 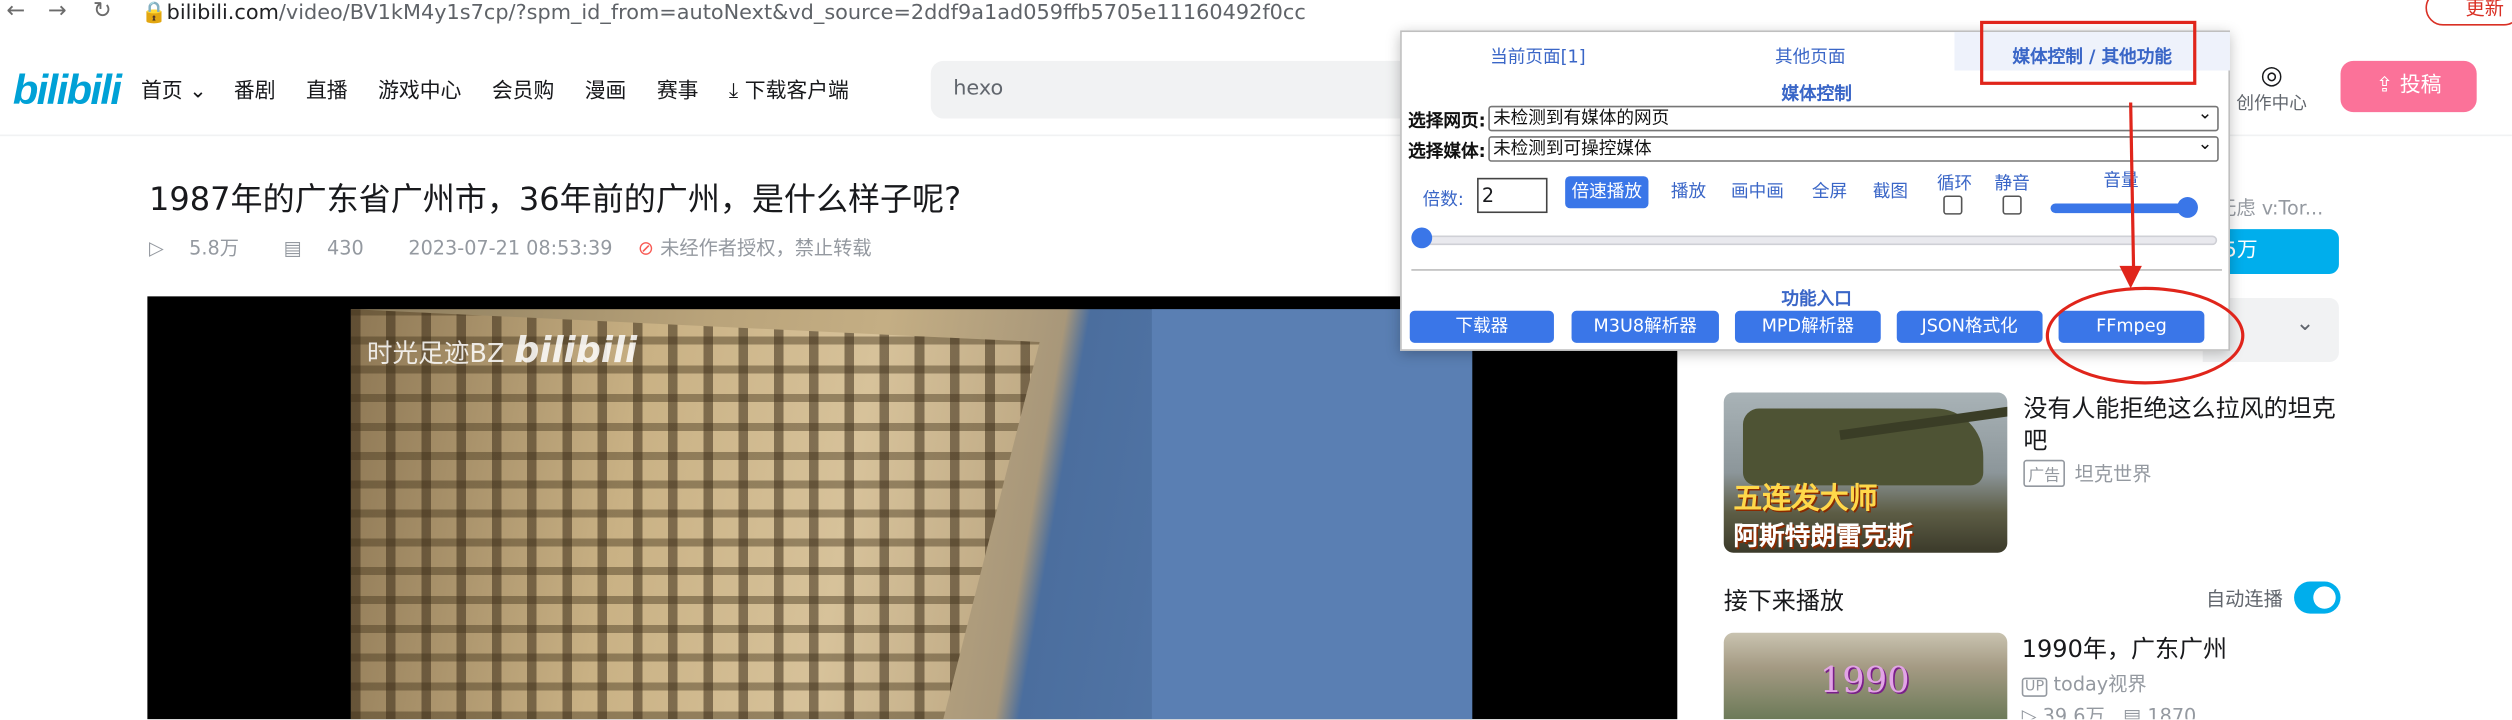 I want to click on follow-button: 5万, so click(x=2278, y=251).